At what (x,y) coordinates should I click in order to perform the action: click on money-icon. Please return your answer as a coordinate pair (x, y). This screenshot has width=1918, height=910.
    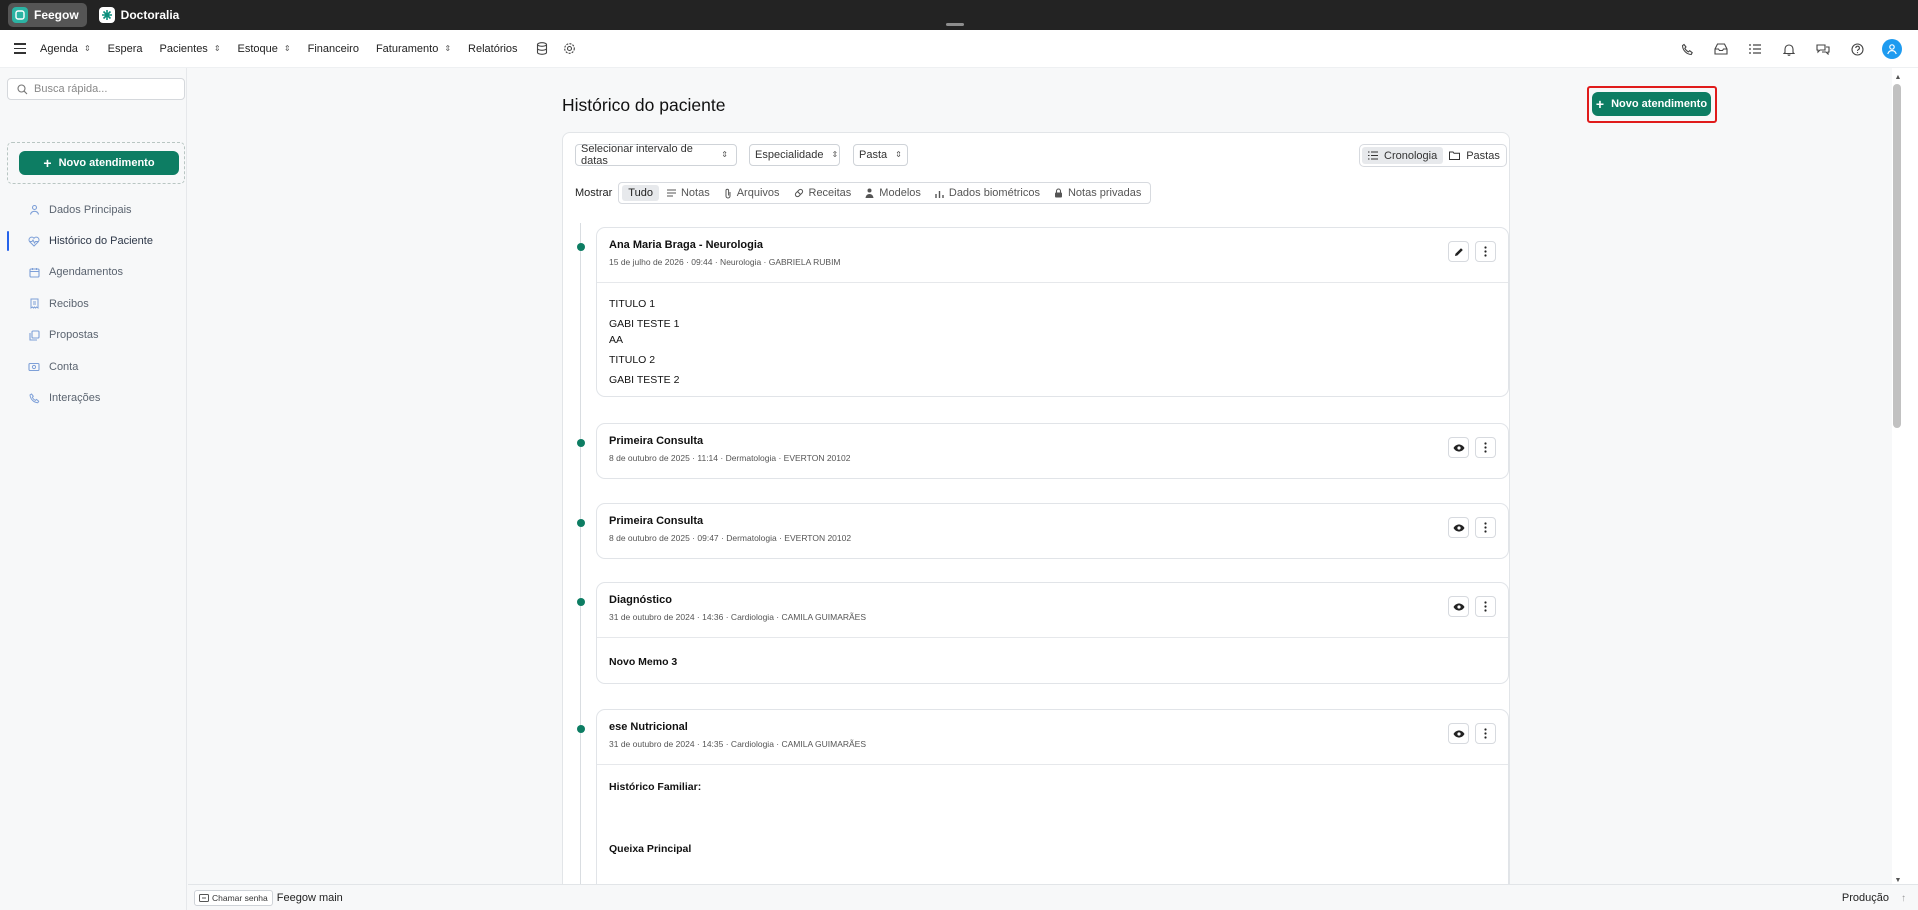
    Looking at the image, I should click on (34, 367).